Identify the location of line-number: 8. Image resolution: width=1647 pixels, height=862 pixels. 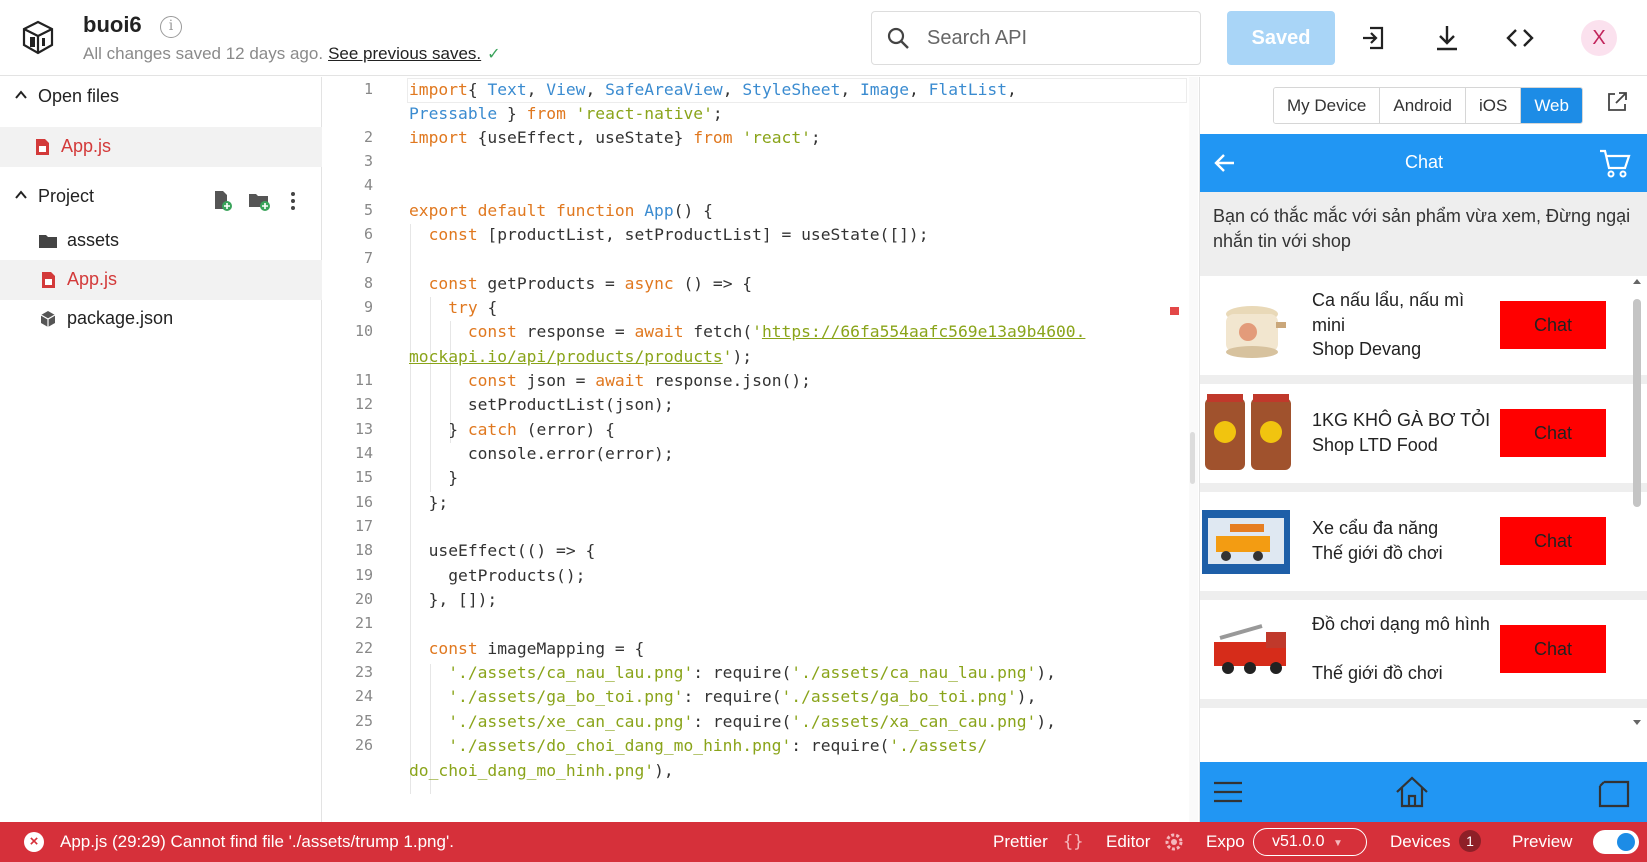
(368, 283).